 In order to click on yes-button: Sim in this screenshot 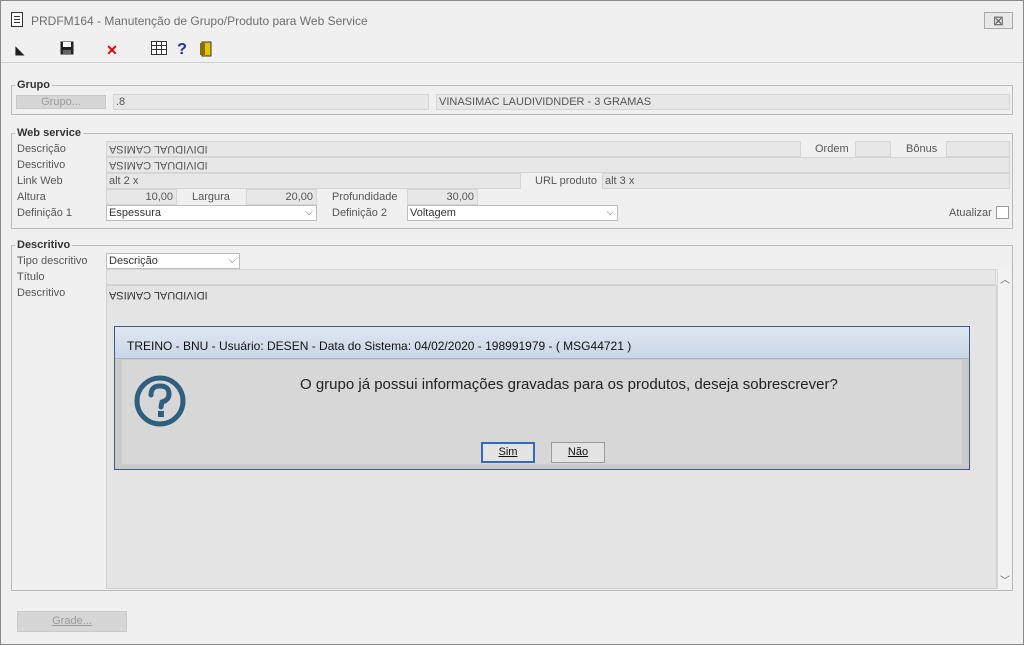, I will do `click(508, 452)`.